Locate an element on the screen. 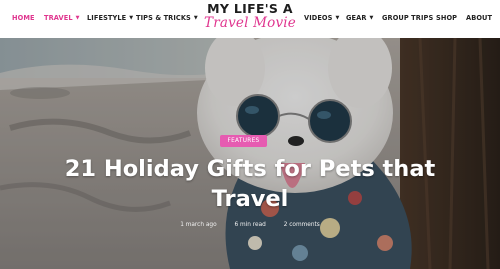 The width and height of the screenshot is (500, 269). nav-group-trips: GROUP TRIPS is located at coordinates (407, 18).